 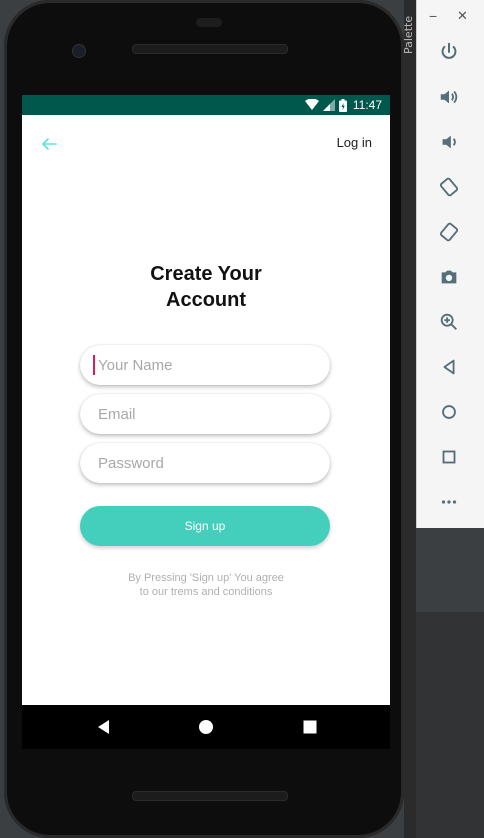 I want to click on rotate-left-button, so click(x=449, y=187).